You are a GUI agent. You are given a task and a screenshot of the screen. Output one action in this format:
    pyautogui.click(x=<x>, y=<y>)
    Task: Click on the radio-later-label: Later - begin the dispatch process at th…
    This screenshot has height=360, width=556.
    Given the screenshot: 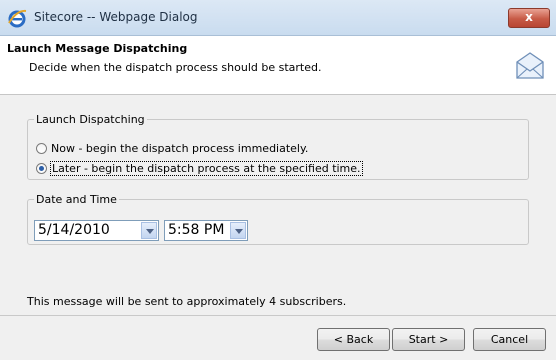 What is the action you would take?
    pyautogui.click(x=206, y=168)
    